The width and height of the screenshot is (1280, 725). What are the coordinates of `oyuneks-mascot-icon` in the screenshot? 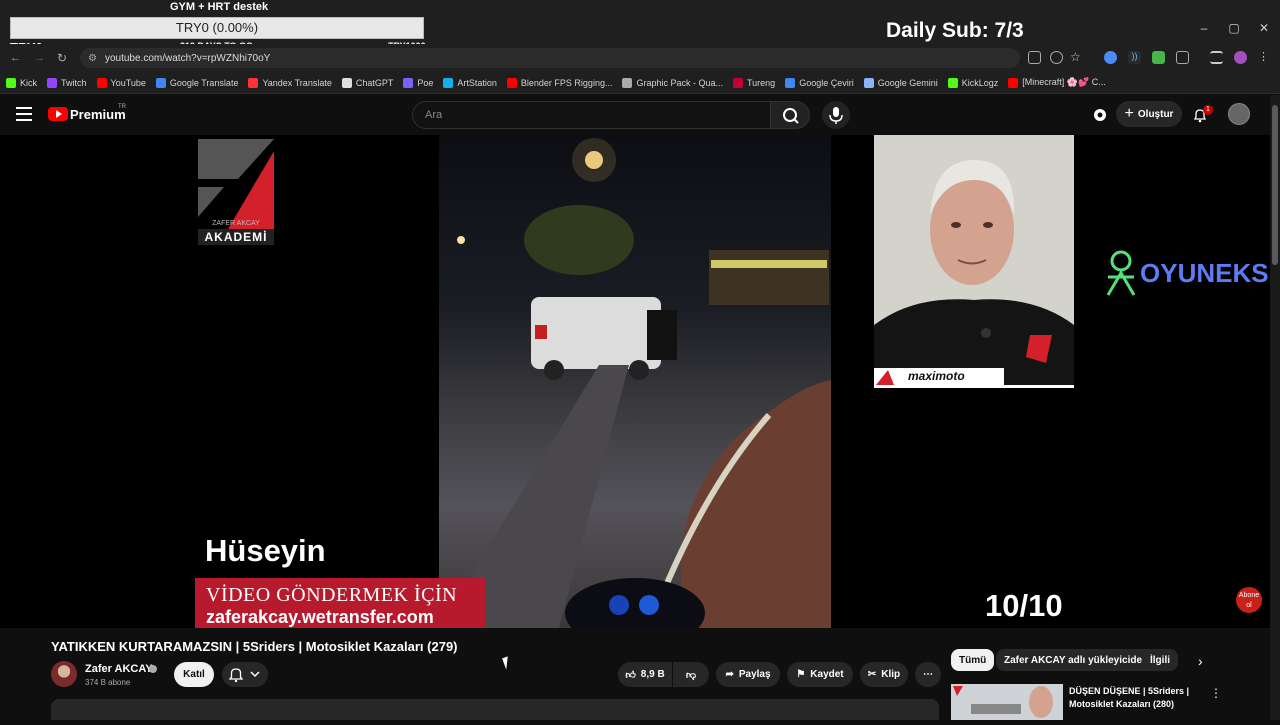 It's located at (1121, 272).